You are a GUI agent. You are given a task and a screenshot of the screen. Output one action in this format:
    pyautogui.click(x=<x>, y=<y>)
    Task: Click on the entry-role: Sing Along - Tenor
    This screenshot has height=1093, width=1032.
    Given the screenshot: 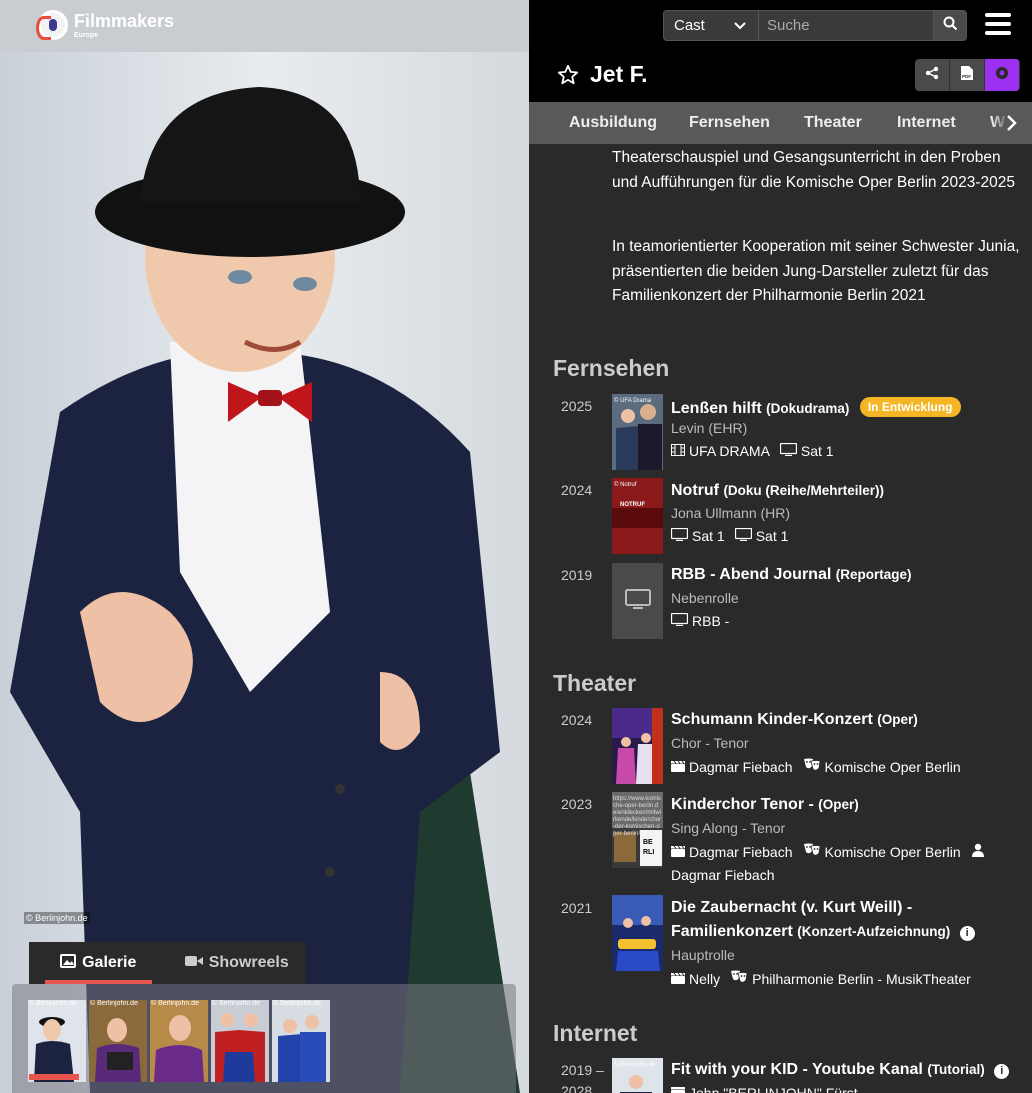 What is the action you would take?
    pyautogui.click(x=728, y=828)
    